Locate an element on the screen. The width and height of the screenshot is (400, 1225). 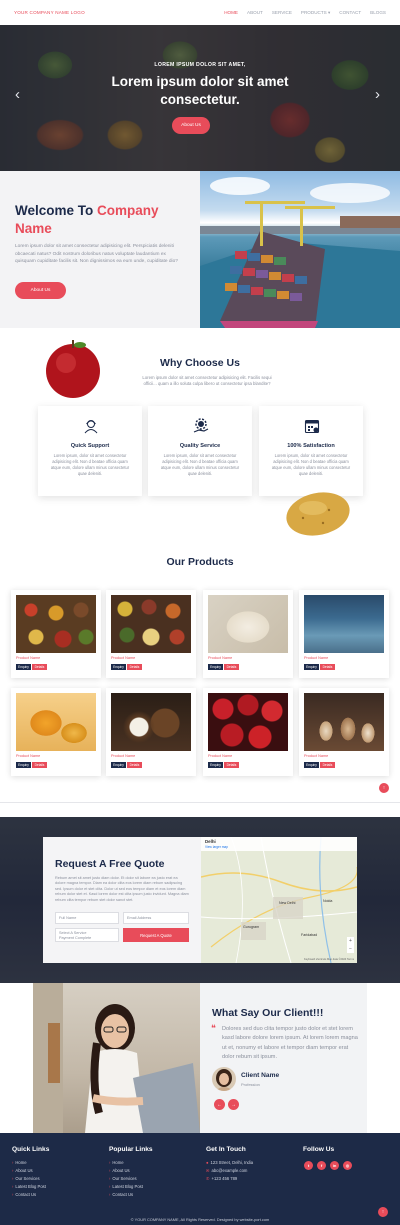
facebook-icon: f is located at coordinates (321, 1165).